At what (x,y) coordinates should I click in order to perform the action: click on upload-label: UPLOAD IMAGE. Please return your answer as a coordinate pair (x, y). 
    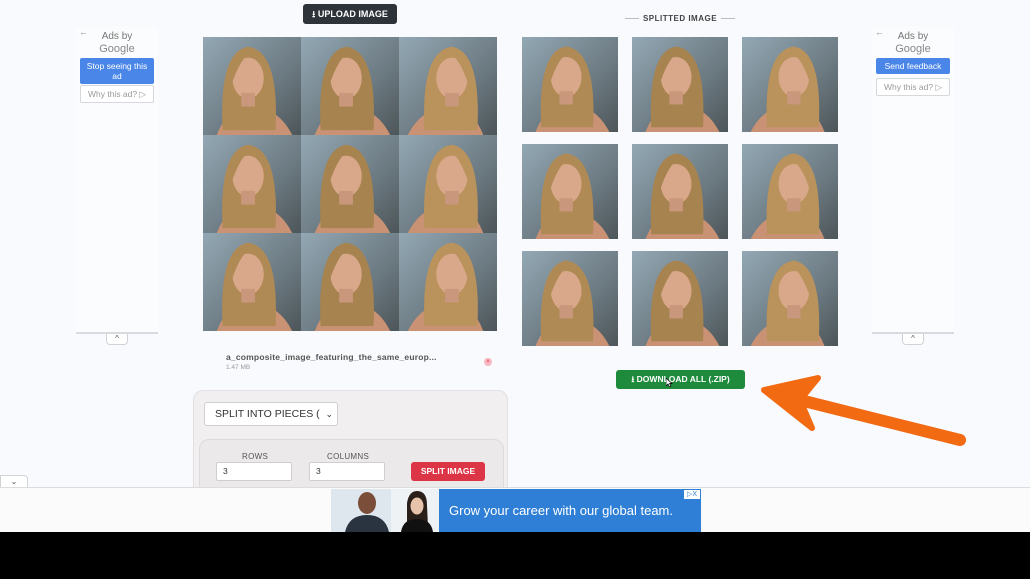
    Looking at the image, I should click on (352, 14).